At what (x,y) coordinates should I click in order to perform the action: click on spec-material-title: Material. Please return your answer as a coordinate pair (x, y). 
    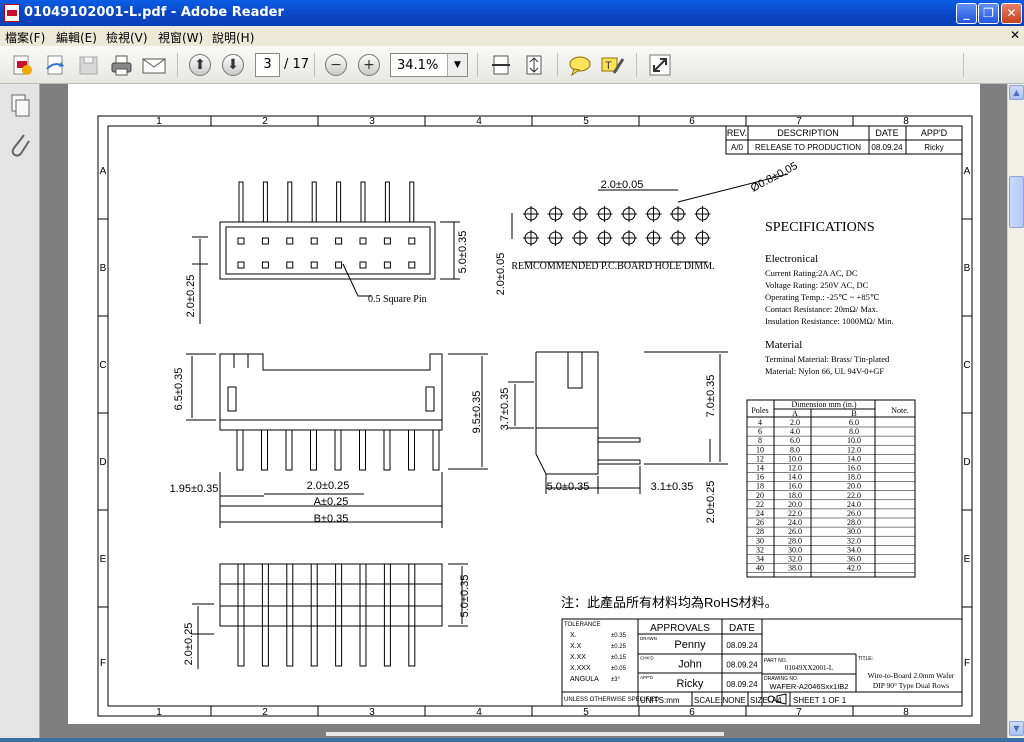
    Looking at the image, I should click on (783, 345).